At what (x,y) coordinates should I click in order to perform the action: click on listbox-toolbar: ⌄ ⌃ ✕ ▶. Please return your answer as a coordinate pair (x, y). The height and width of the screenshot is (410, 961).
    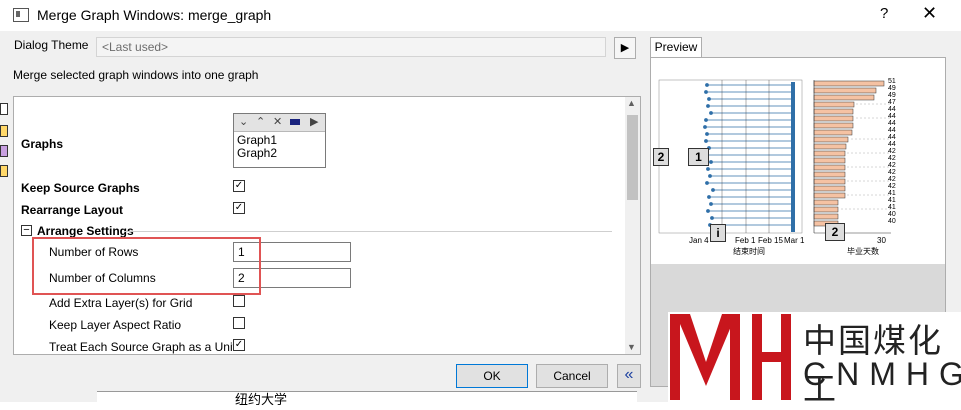
    Looking at the image, I should click on (279, 123).